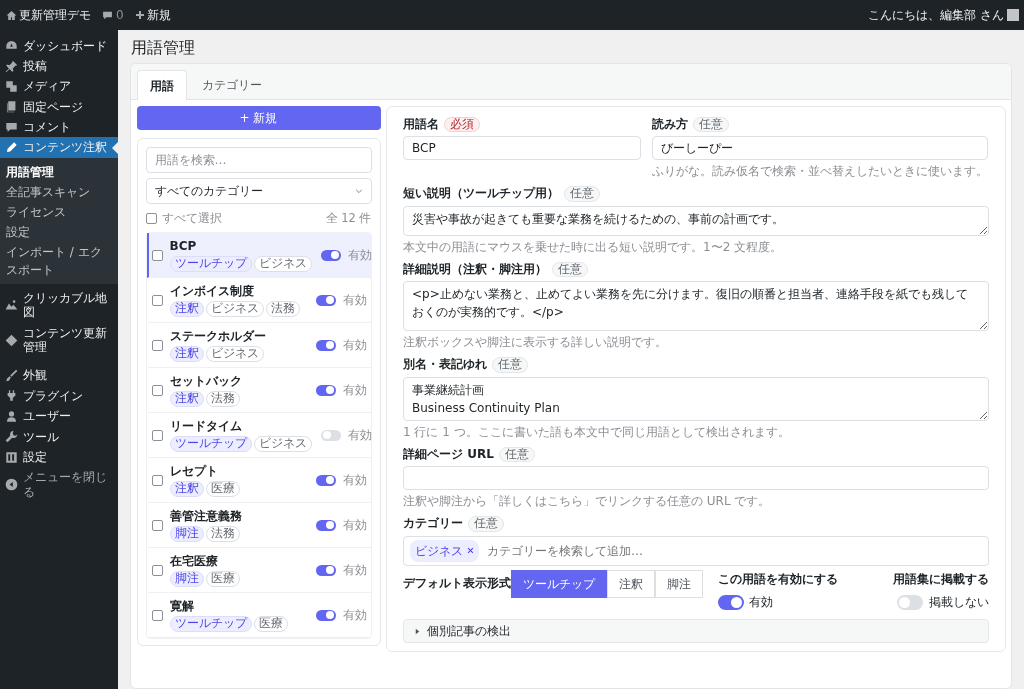  Describe the element at coordinates (696, 306) in the screenshot. I see `text-area: <p>止めない業務と、止めてよい業務を先に分けます。復旧の順番と担当者、連絡手段を紙でも残しておくのが実務的です。</p>` at that location.